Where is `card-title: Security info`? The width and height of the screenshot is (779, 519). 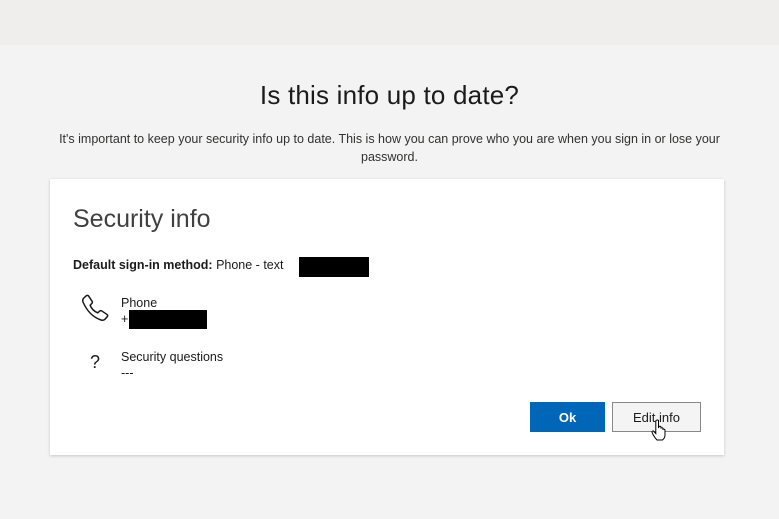
card-title: Security info is located at coordinates (142, 219).